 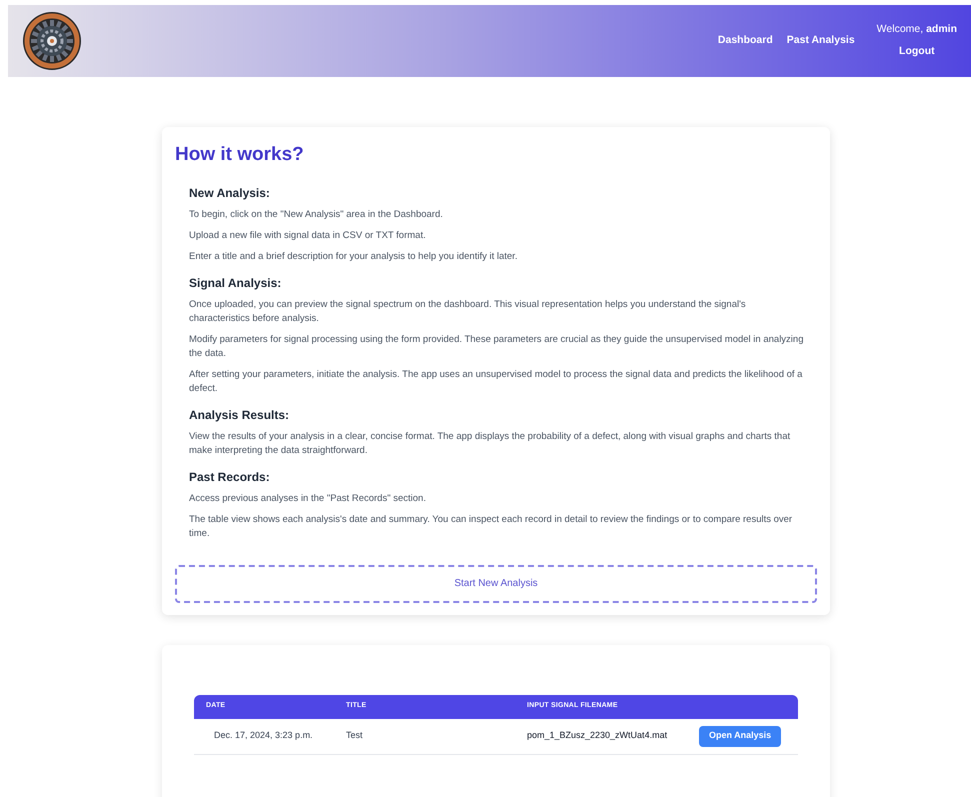 I want to click on start-analysis-button: Start New Analysis, so click(x=496, y=583).